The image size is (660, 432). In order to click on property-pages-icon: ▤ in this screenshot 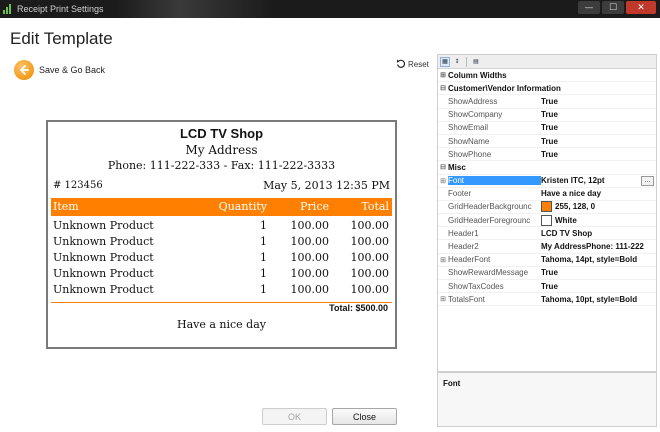, I will do `click(476, 62)`.